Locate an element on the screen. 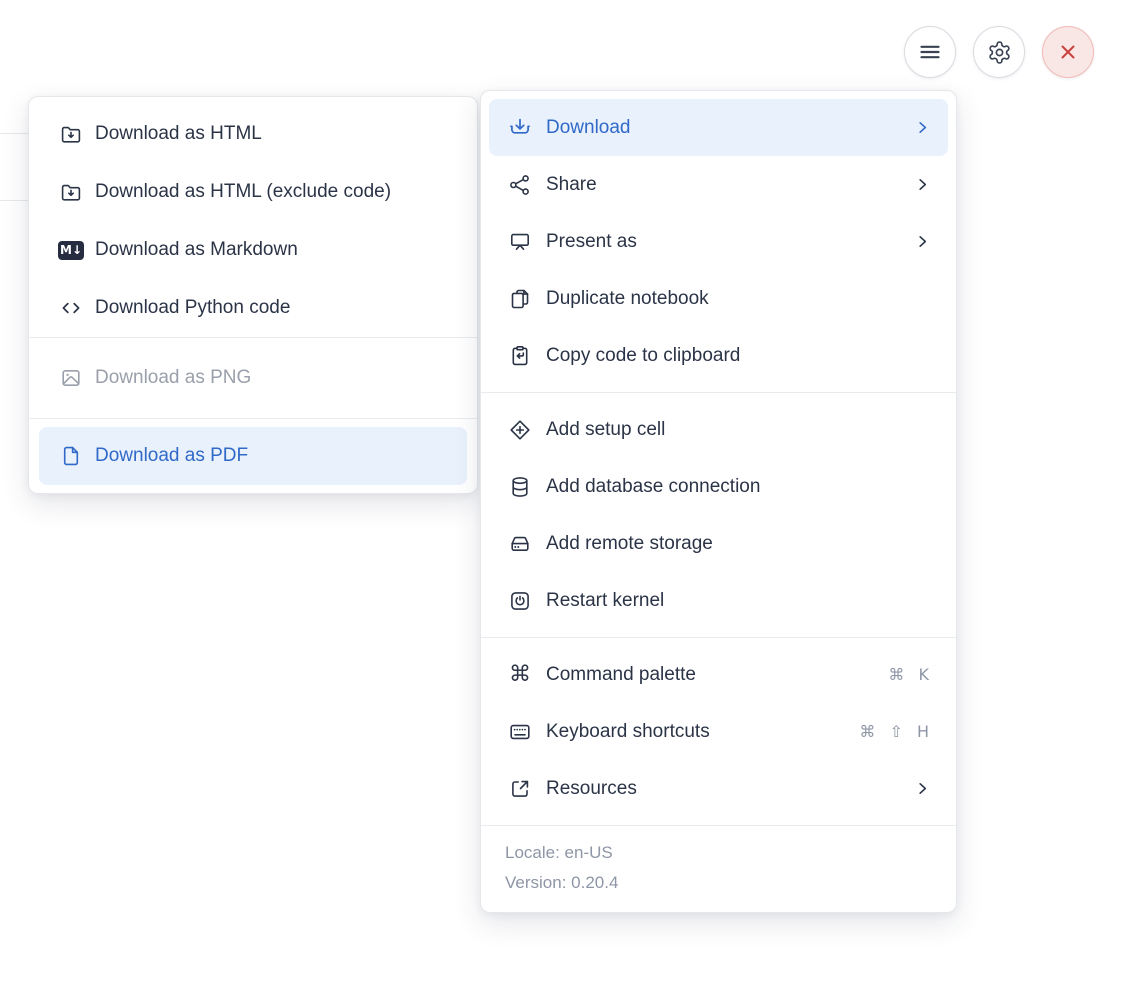 The image size is (1130, 986). menu-item-label: Copy code to clipboard is located at coordinates (643, 355).